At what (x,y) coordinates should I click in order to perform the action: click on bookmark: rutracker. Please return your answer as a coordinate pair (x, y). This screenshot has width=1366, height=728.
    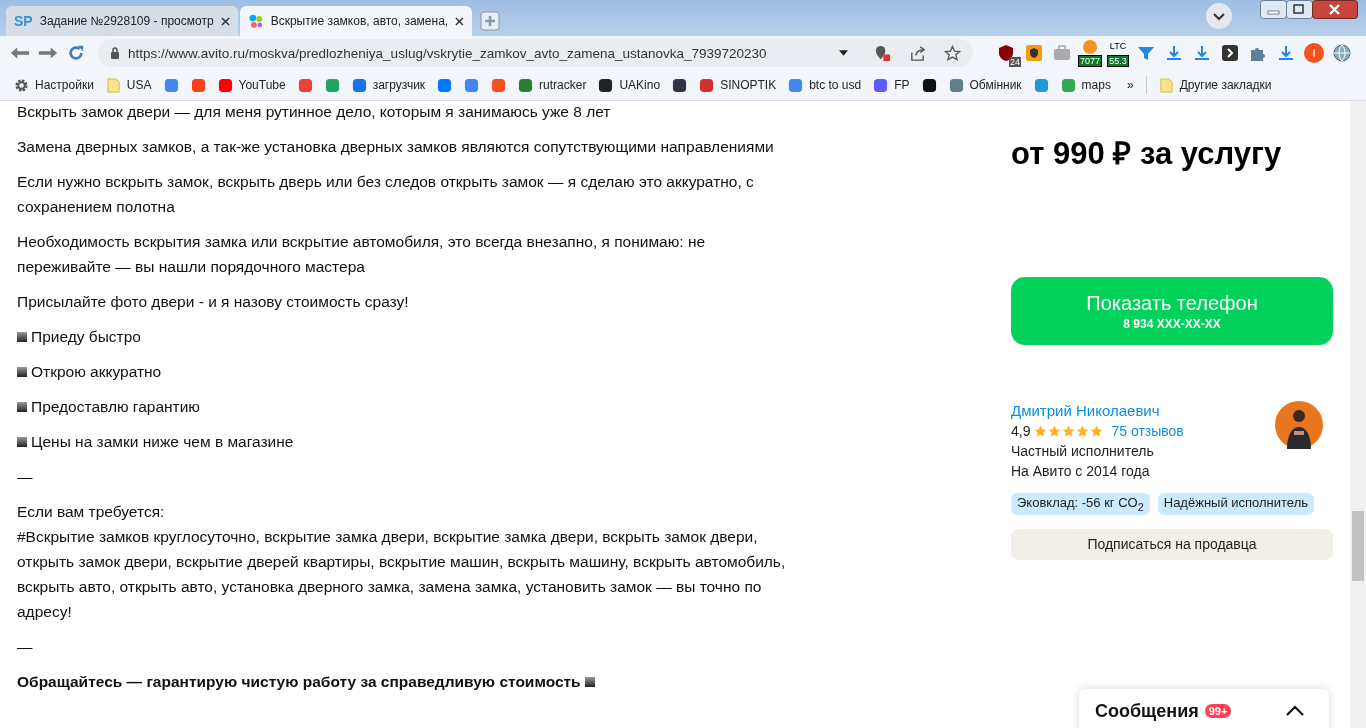
    Looking at the image, I should click on (552, 85).